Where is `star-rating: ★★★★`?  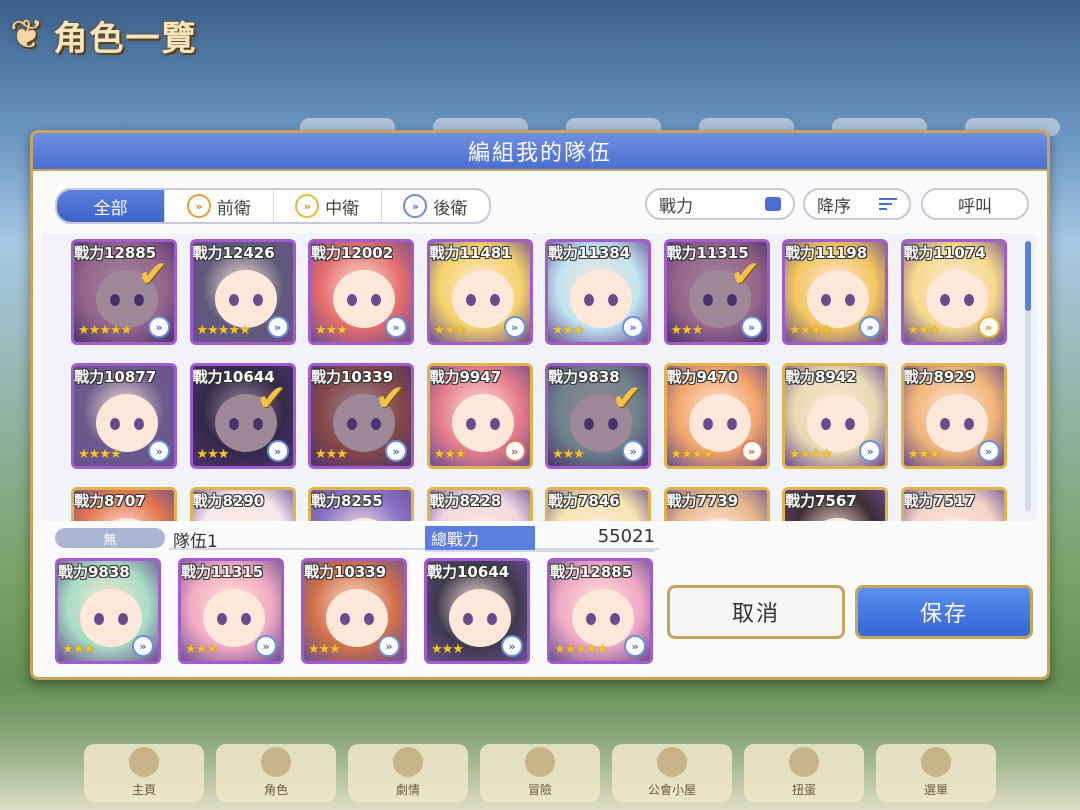 star-rating: ★★★★ is located at coordinates (811, 330).